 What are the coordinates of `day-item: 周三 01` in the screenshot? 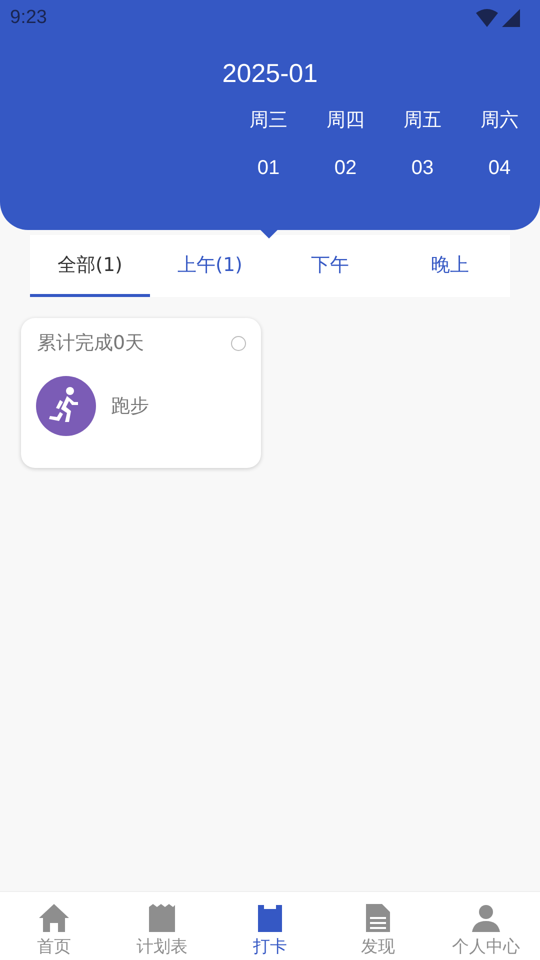 It's located at (268, 143).